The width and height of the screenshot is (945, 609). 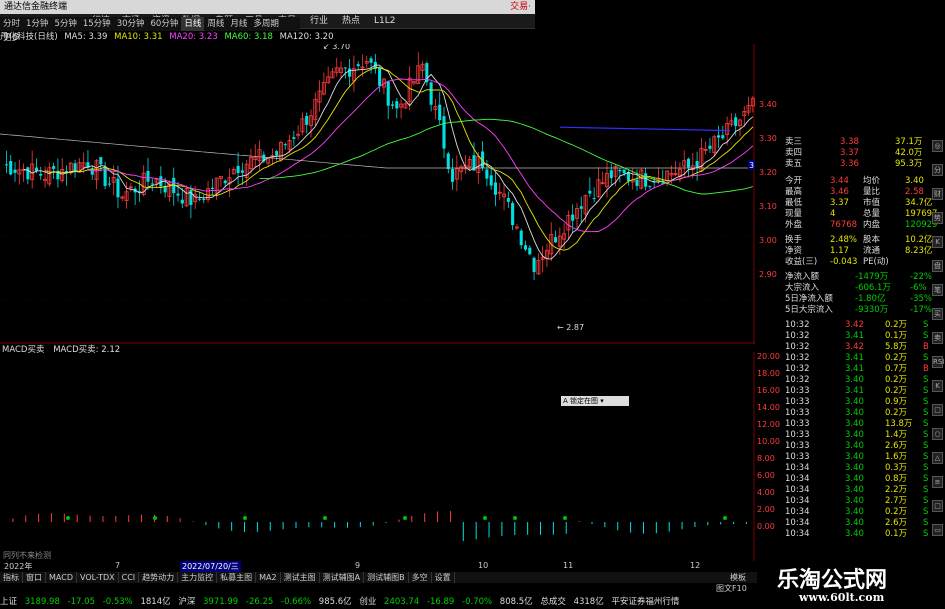 What do you see at coordinates (937, 290) in the screenshot?
I see `side-button: 笔` at bounding box center [937, 290].